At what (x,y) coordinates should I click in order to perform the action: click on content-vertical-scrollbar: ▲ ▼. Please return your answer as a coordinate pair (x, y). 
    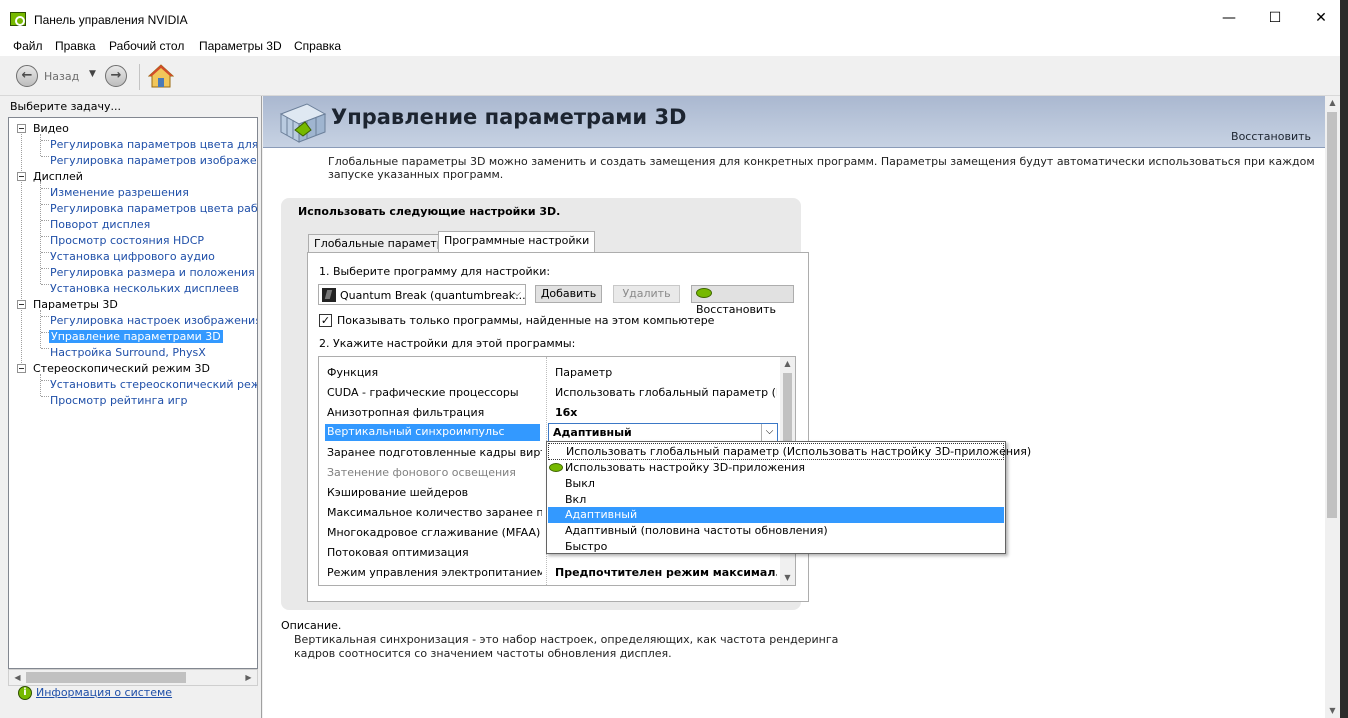
    Looking at the image, I should click on (1332, 407).